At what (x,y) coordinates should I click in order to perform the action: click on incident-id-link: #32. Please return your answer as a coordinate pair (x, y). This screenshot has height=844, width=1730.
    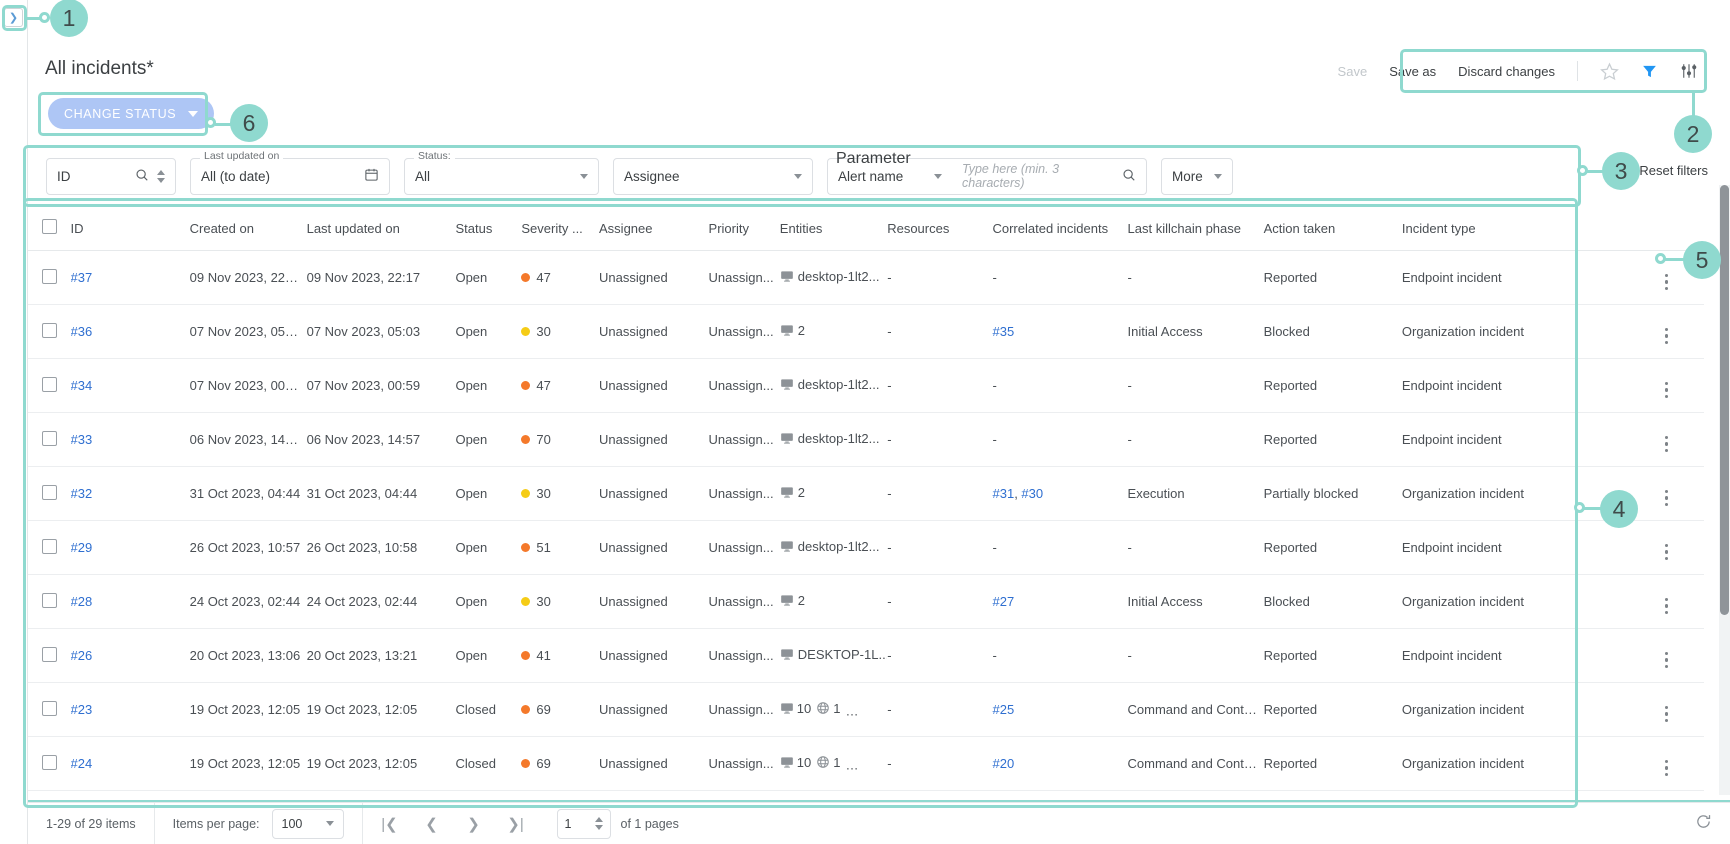
    Looking at the image, I should click on (82, 493).